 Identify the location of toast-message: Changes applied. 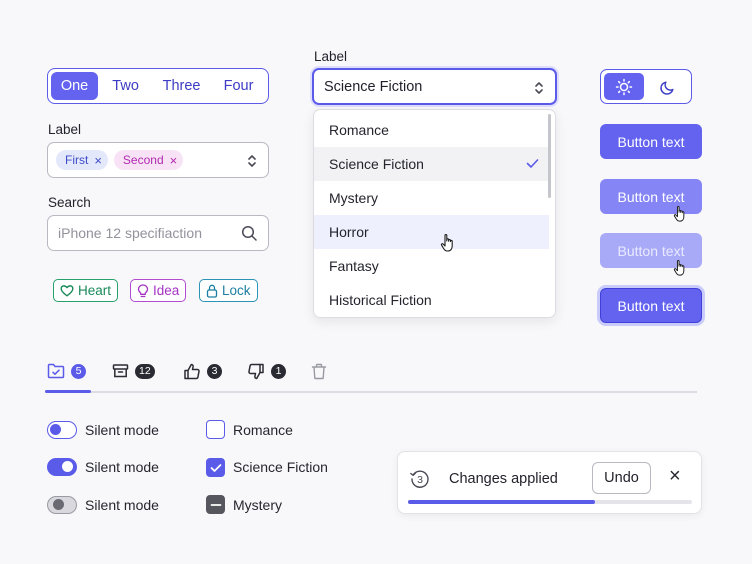
(503, 479).